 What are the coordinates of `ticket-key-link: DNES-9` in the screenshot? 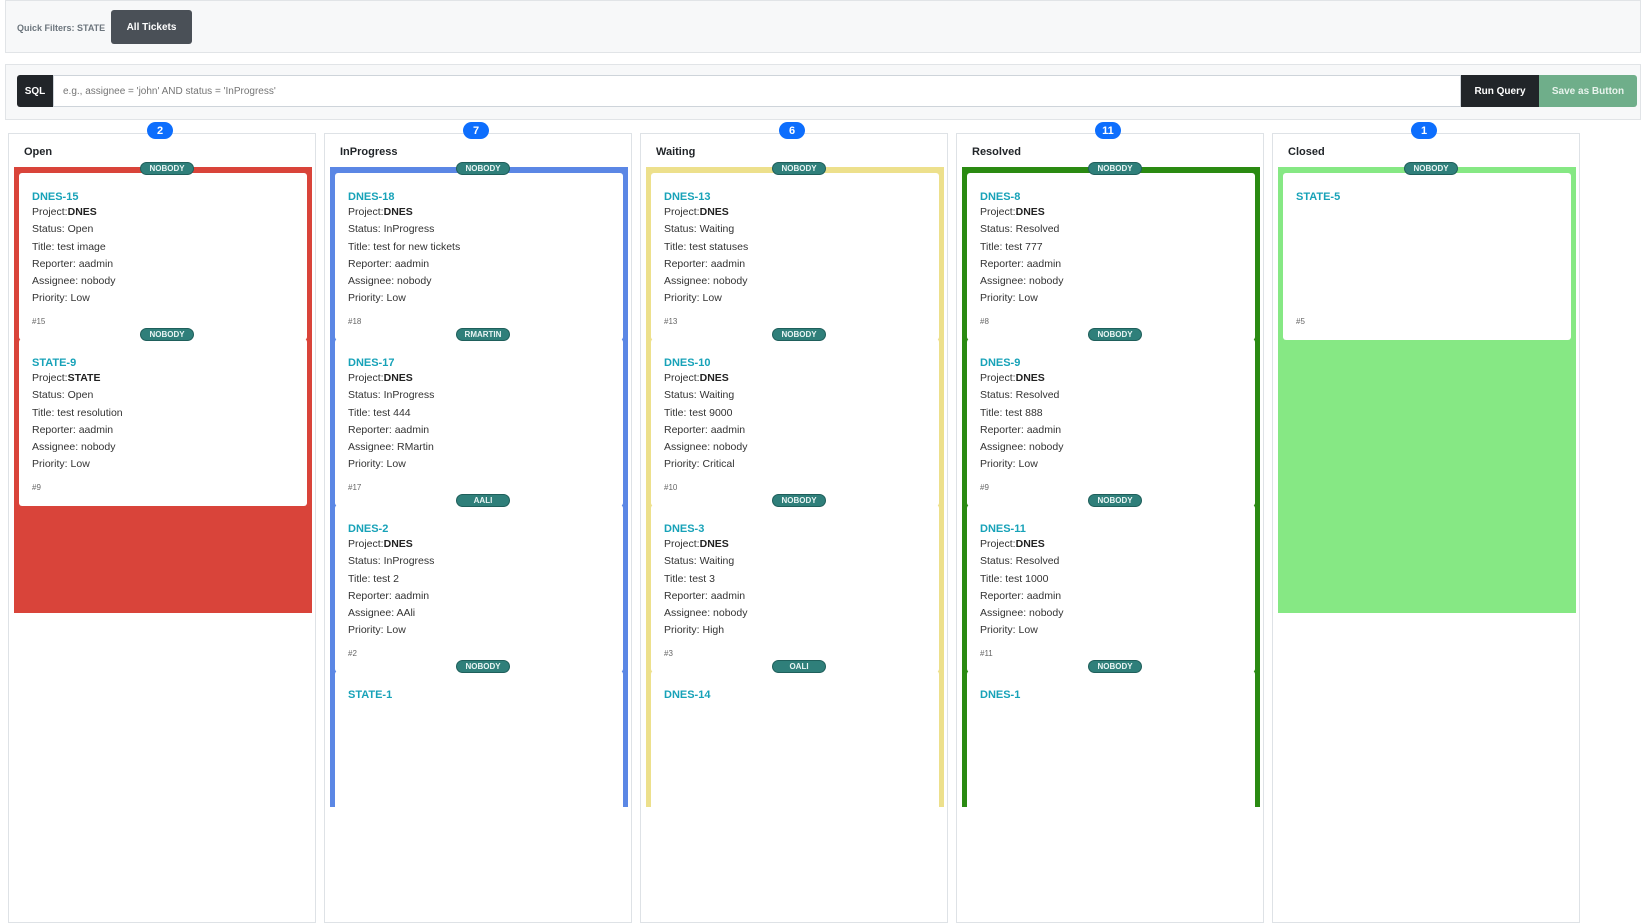 It's located at (1111, 363).